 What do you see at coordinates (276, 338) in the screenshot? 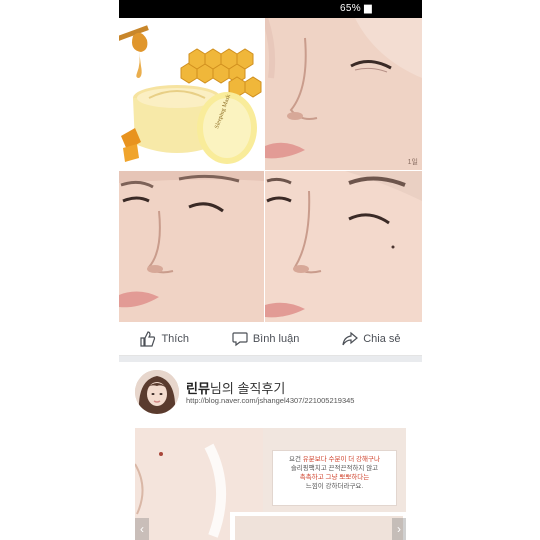
I see `comment-label: Bình luận` at bounding box center [276, 338].